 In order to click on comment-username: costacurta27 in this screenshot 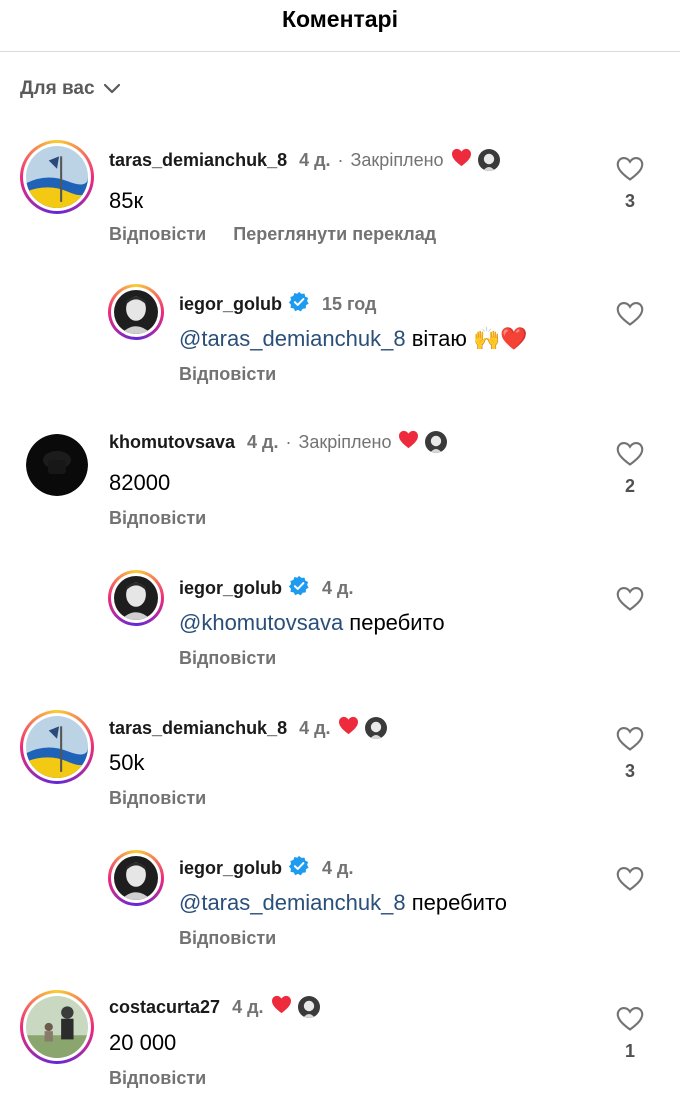, I will do `click(164, 1007)`.